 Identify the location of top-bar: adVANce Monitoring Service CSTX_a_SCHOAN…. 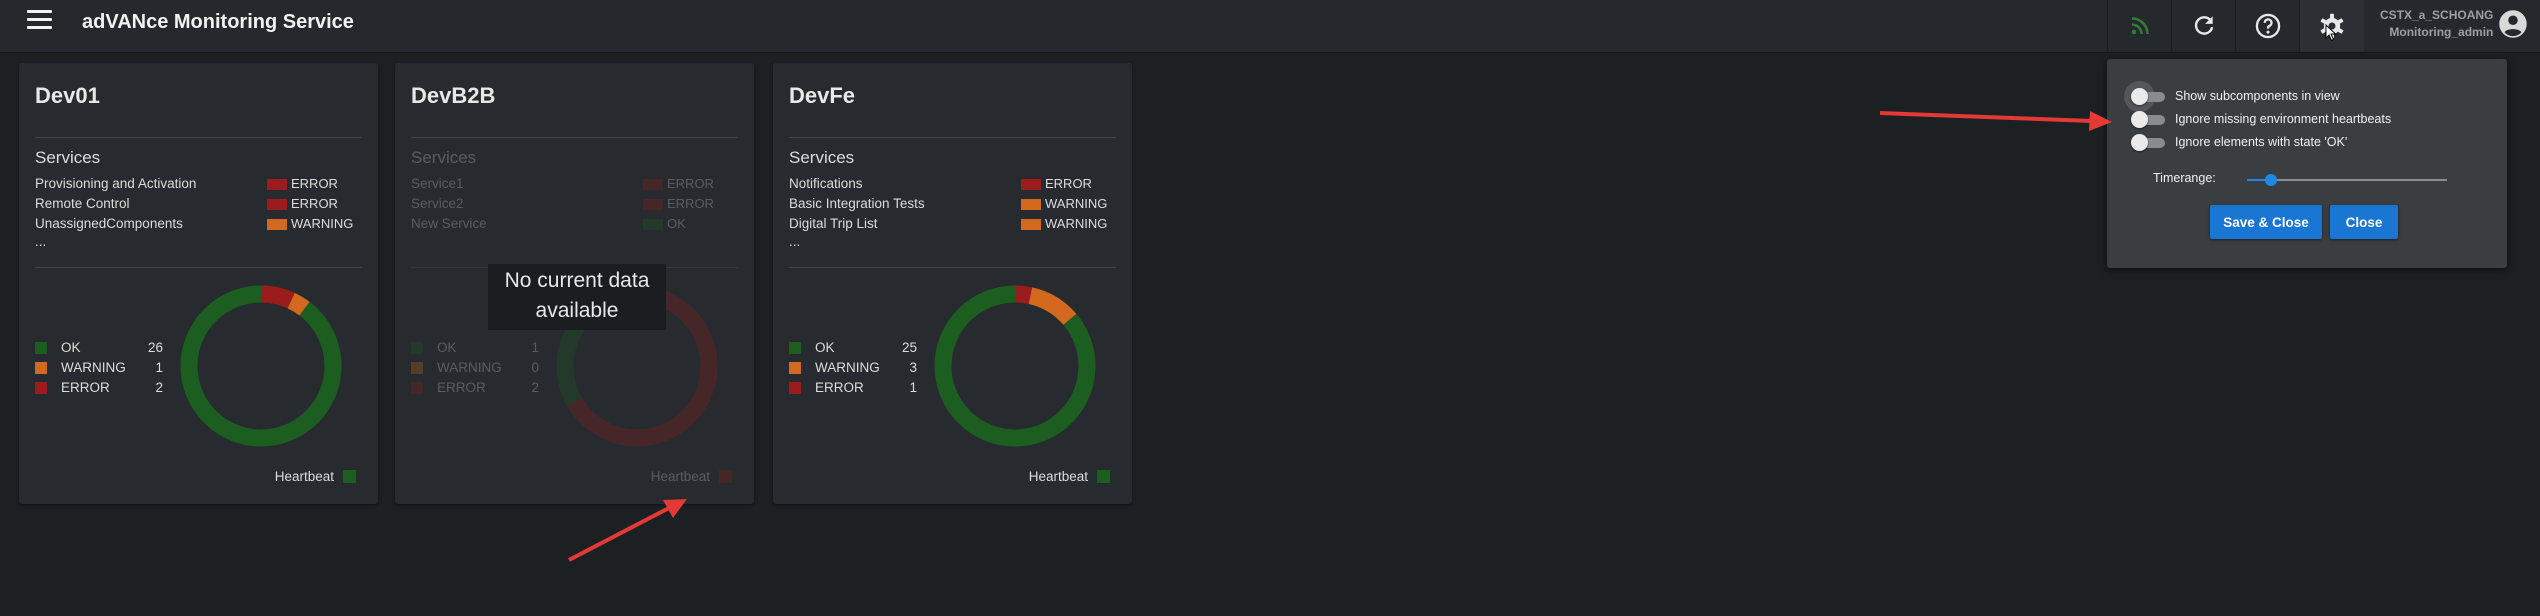
(1270, 26).